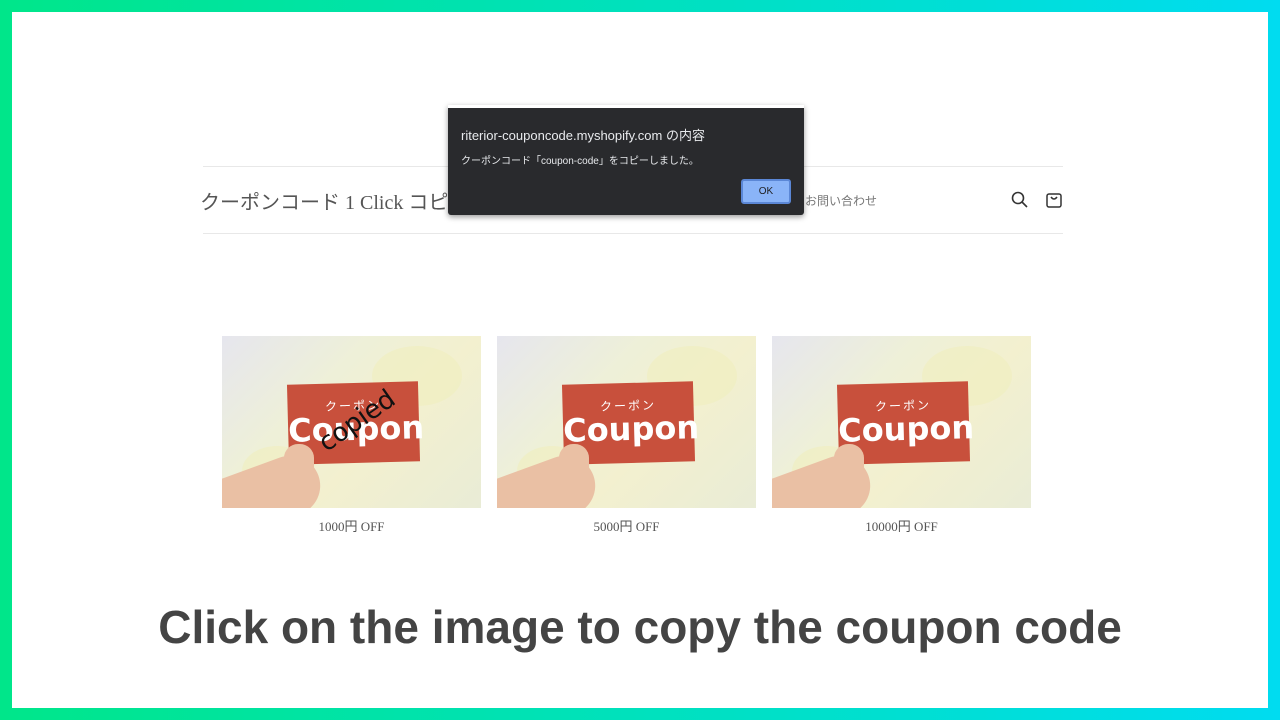 Image resolution: width=1280 pixels, height=720 pixels. What do you see at coordinates (351, 525) in the screenshot?
I see `product-caption: 1000円 OFF` at bounding box center [351, 525].